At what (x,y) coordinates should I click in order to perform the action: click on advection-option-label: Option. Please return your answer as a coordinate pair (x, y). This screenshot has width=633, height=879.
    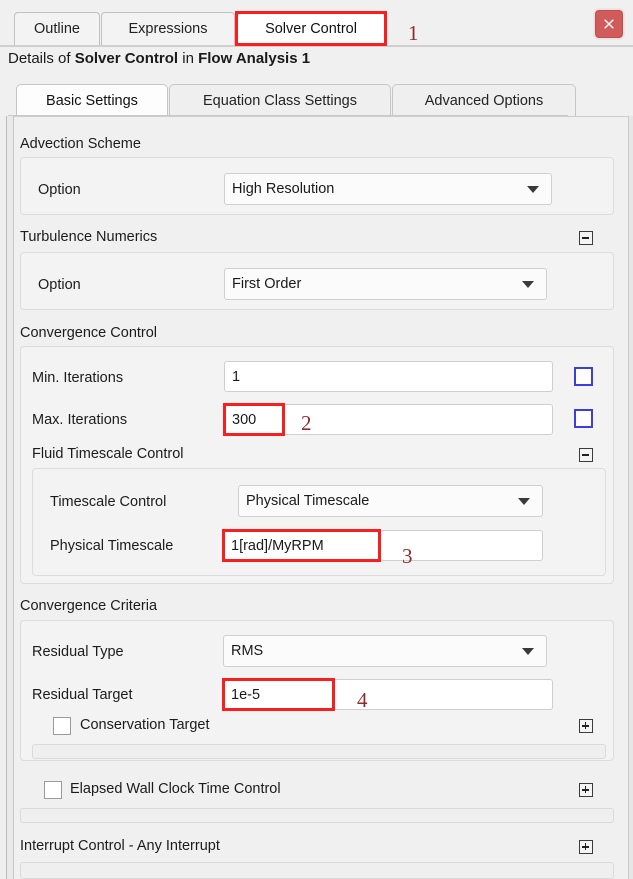
    Looking at the image, I should click on (59, 190).